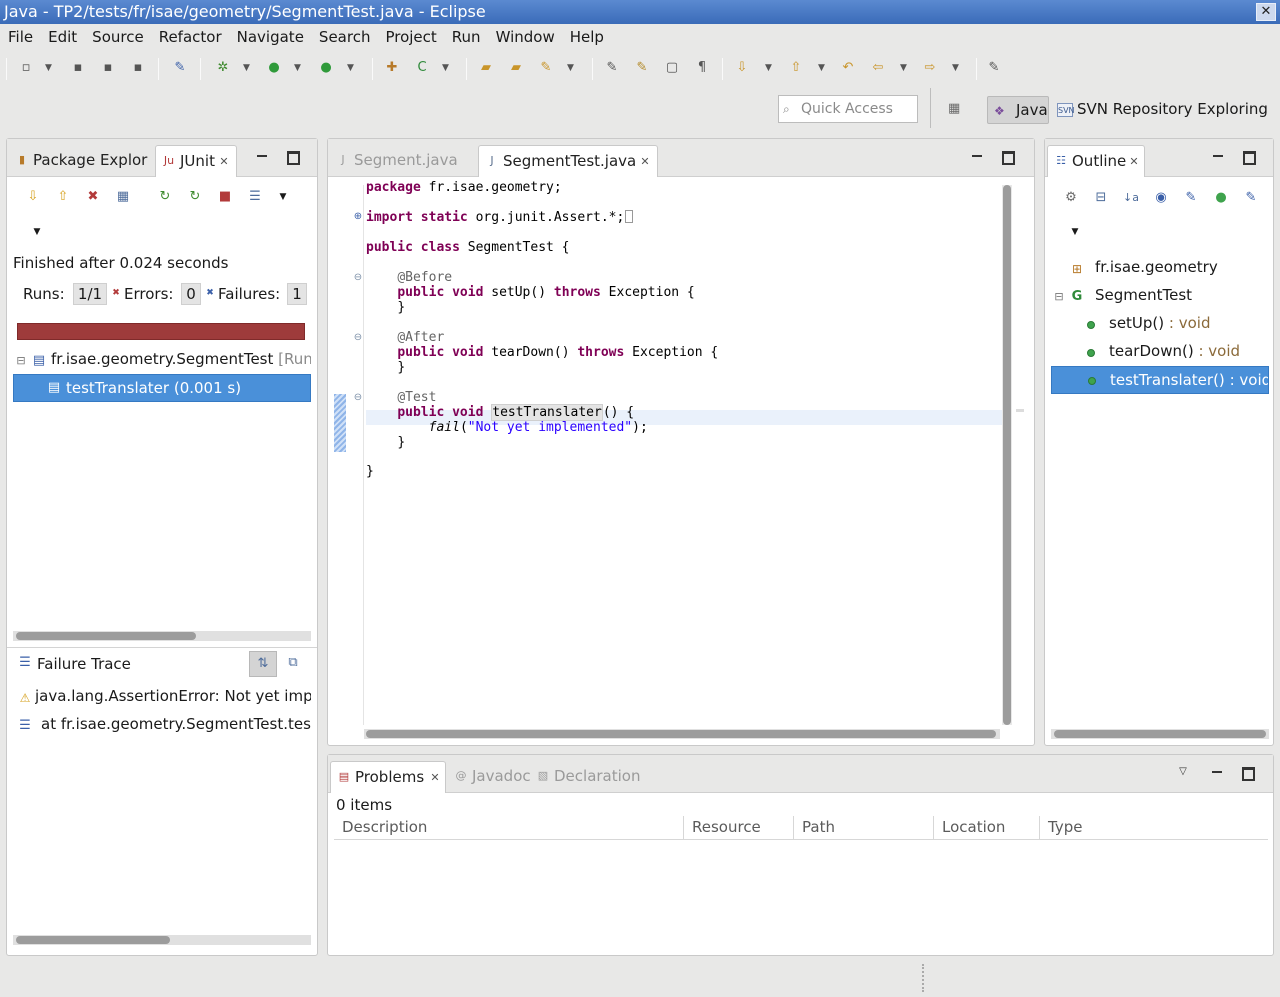 This screenshot has height=997, width=1280. I want to click on outline-item-method: tearDown() : void, so click(1189, 352).